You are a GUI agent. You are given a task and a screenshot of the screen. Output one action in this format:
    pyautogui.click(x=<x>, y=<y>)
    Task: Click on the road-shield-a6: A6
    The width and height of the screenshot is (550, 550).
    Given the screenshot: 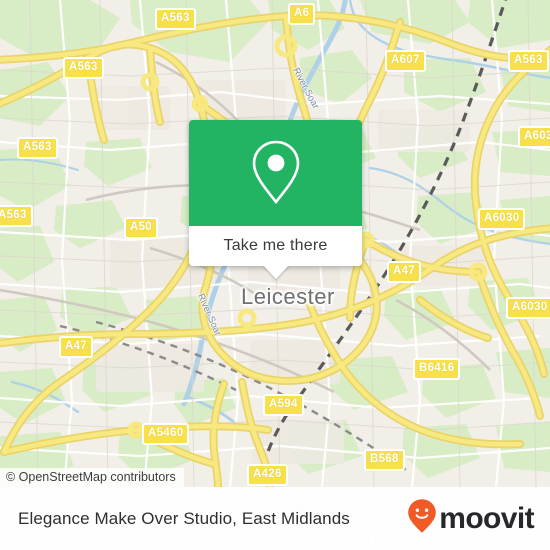 What is the action you would take?
    pyautogui.click(x=302, y=14)
    